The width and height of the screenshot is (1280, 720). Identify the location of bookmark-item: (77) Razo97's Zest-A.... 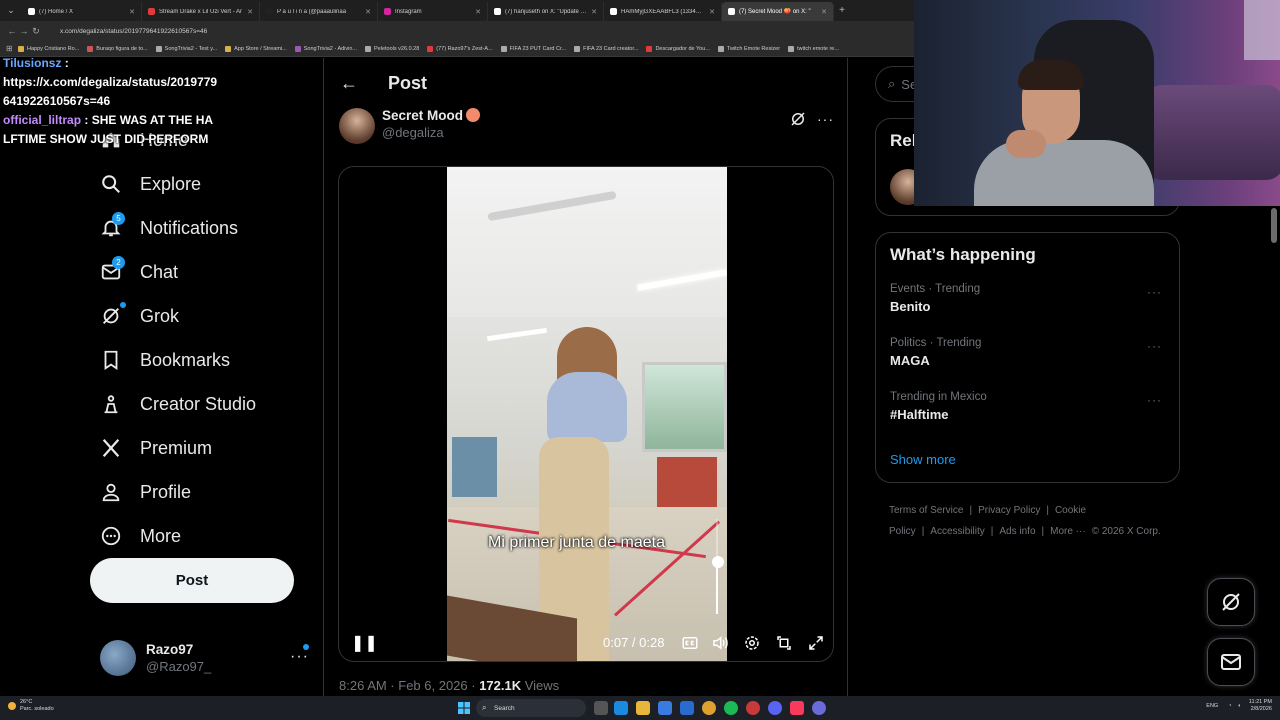
(460, 48).